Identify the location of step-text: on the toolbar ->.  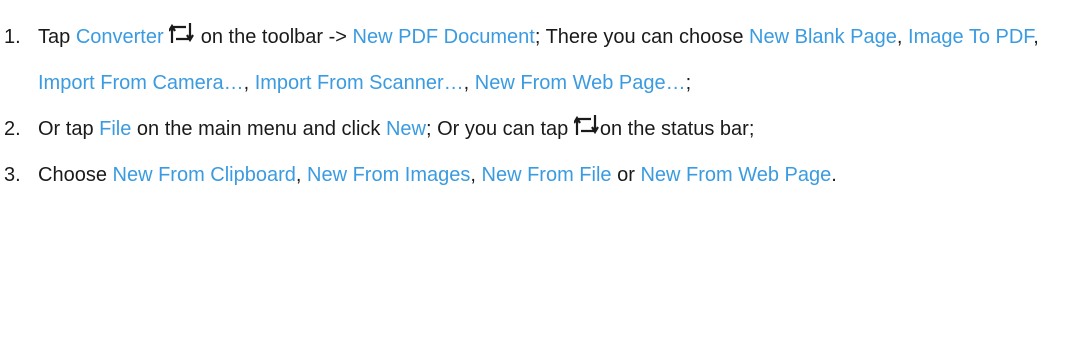
(276, 37).